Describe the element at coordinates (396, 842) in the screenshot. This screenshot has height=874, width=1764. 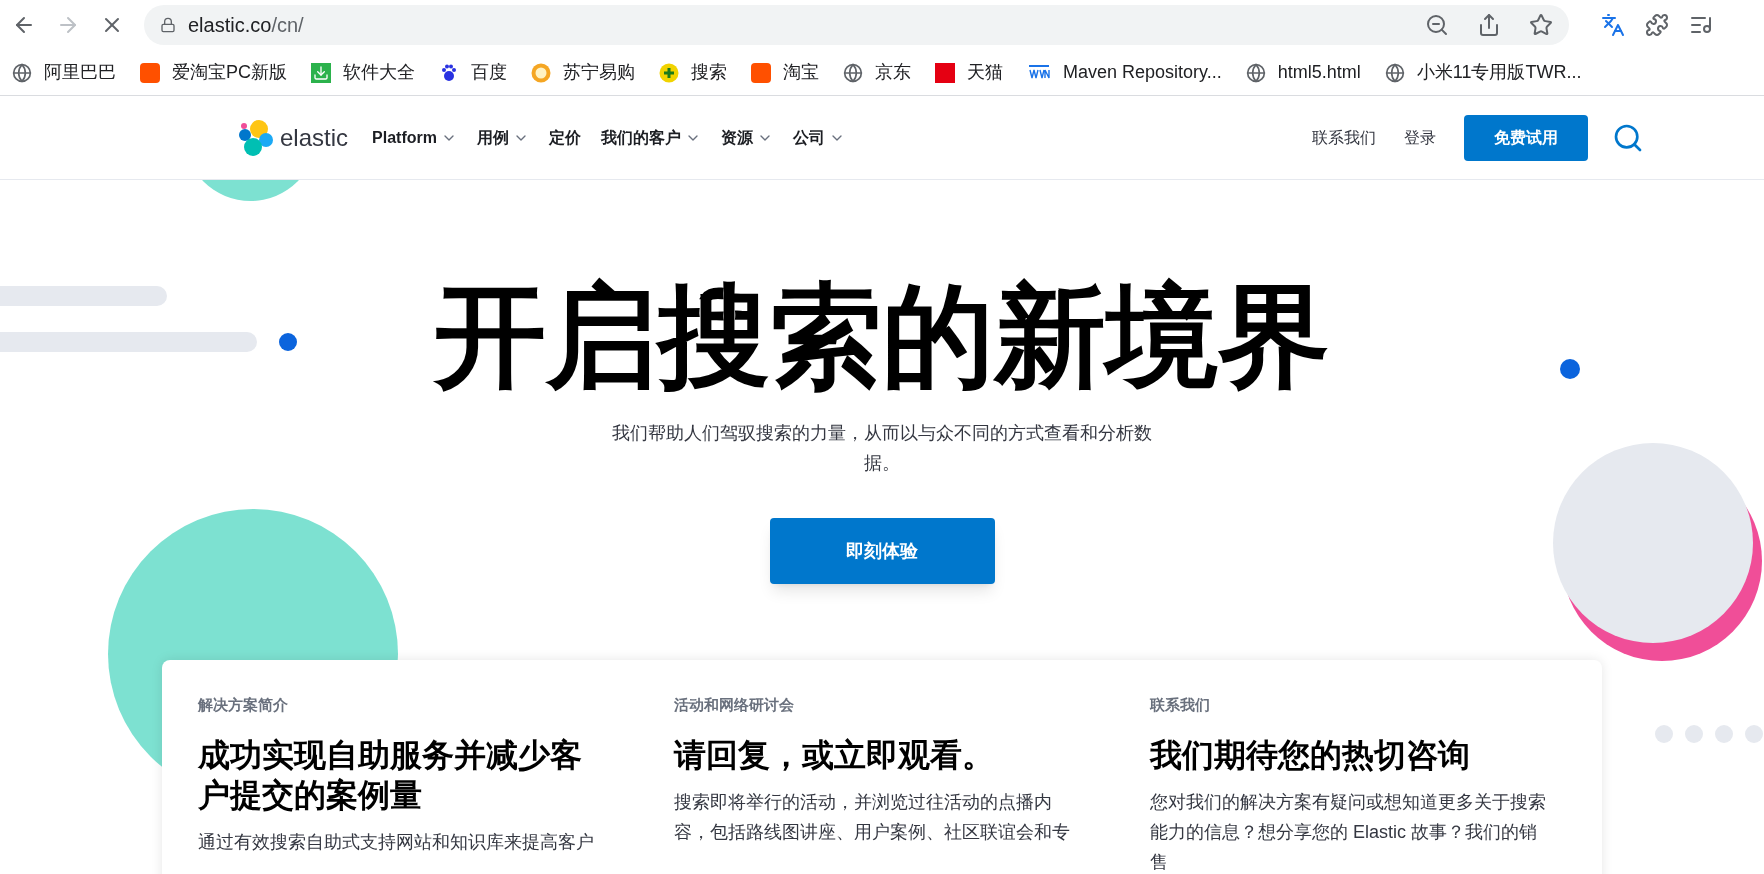
I see `card-body: 通过有效搜索自助式支持网站和知识库来提高客户` at that location.